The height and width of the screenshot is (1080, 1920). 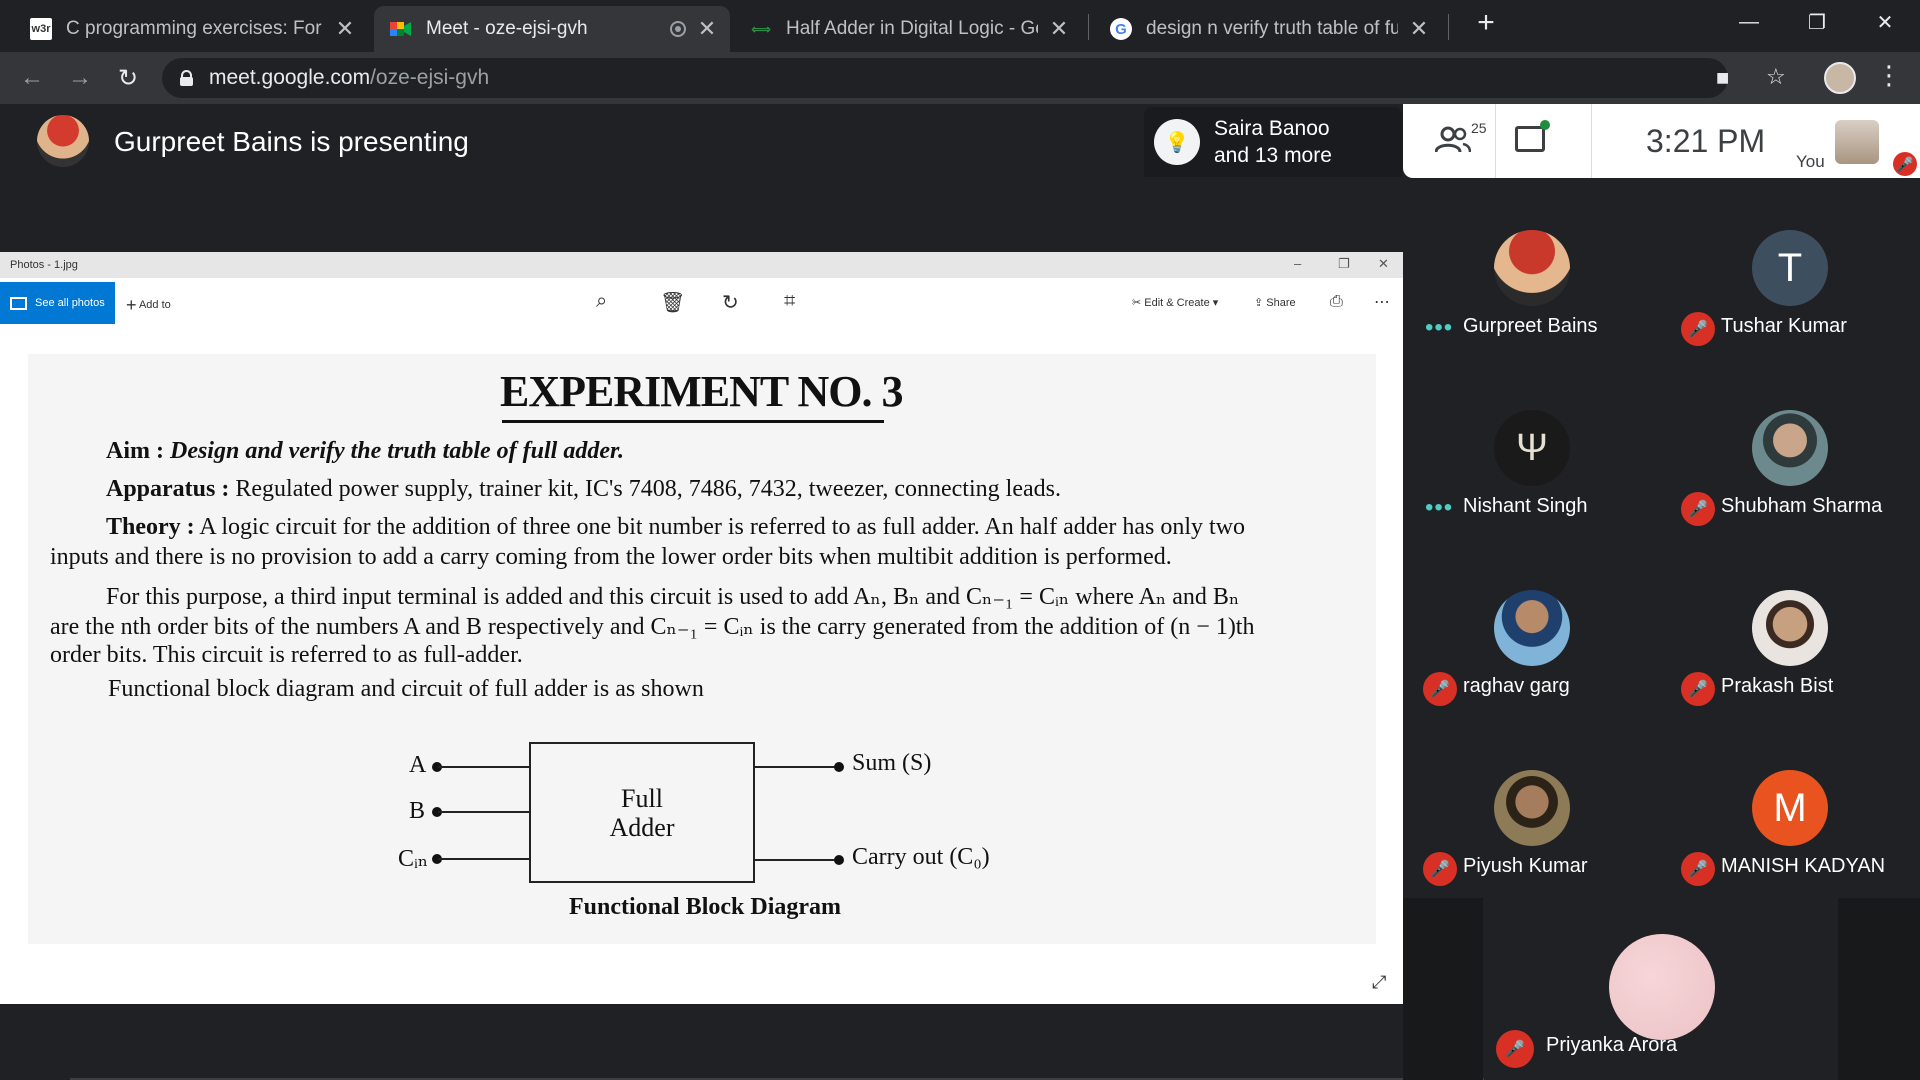 What do you see at coordinates (483, 859) in the screenshot?
I see `input-cin-wire` at bounding box center [483, 859].